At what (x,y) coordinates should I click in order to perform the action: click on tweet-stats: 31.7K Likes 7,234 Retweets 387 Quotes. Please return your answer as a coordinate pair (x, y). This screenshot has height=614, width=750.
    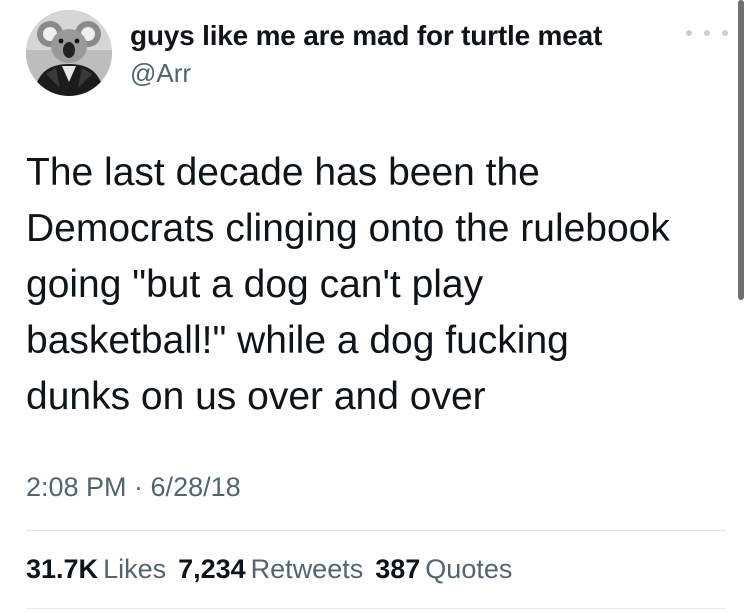
    Looking at the image, I should click on (269, 569).